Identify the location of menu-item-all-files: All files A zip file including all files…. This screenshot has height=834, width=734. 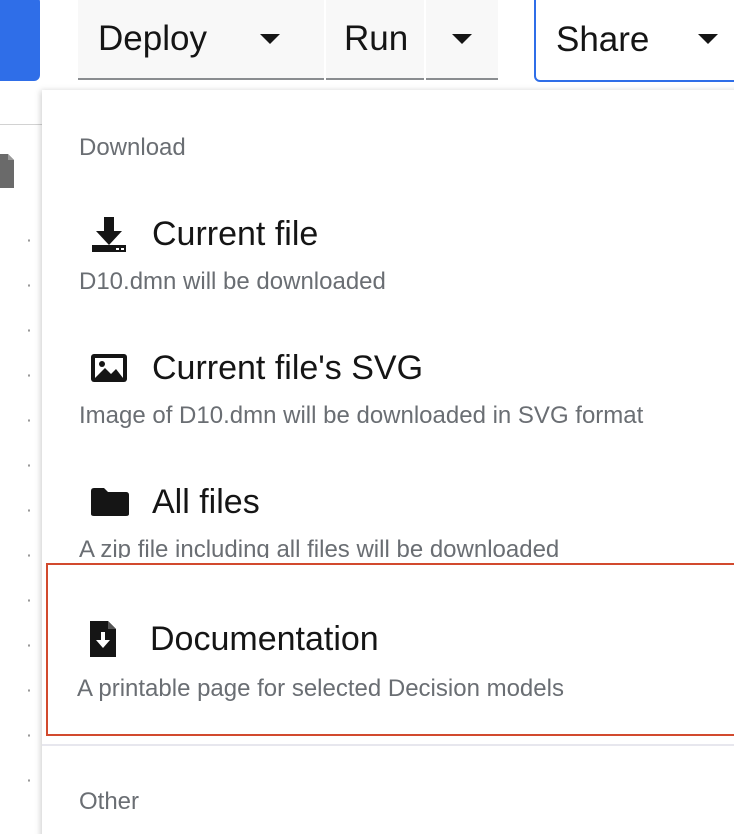
(390, 525).